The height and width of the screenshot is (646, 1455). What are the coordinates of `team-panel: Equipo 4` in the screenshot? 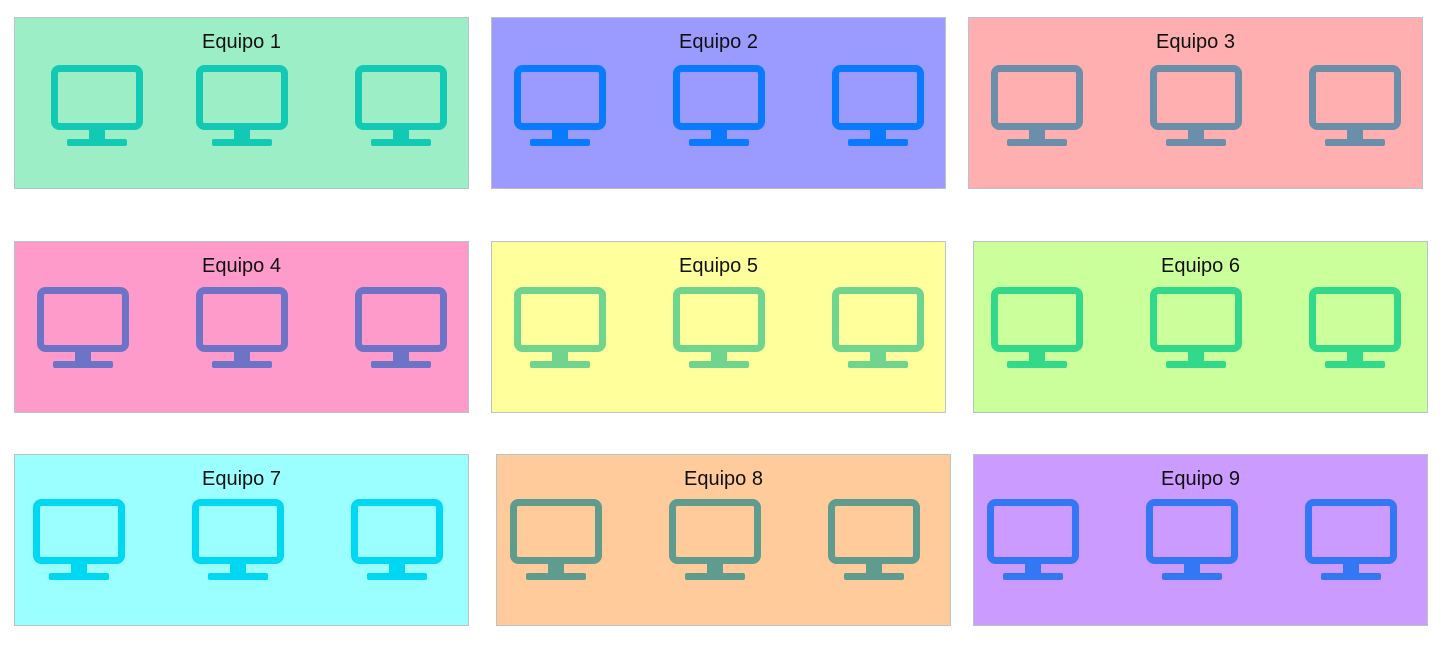 It's located at (241, 327).